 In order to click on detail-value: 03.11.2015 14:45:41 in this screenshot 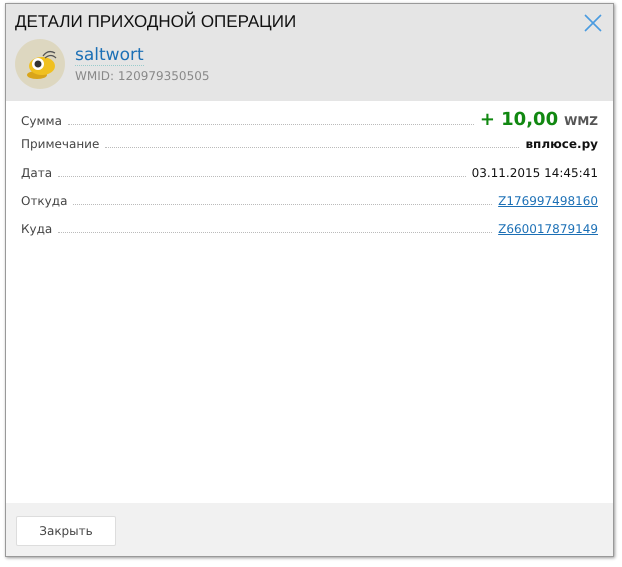, I will do `click(535, 173)`.